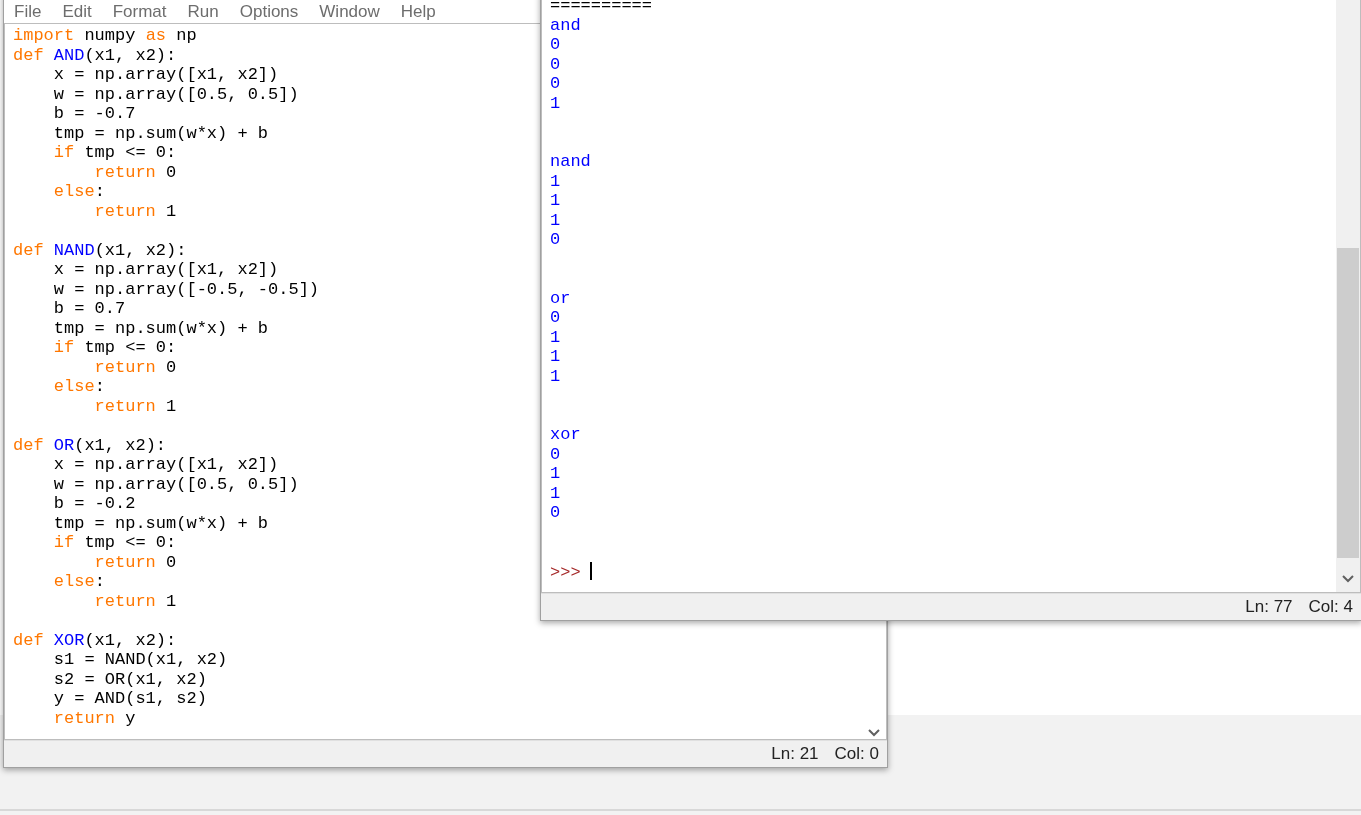 The image size is (1361, 815). Describe the element at coordinates (105, 36) in the screenshot. I see `code-line: import numpy as np` at that location.